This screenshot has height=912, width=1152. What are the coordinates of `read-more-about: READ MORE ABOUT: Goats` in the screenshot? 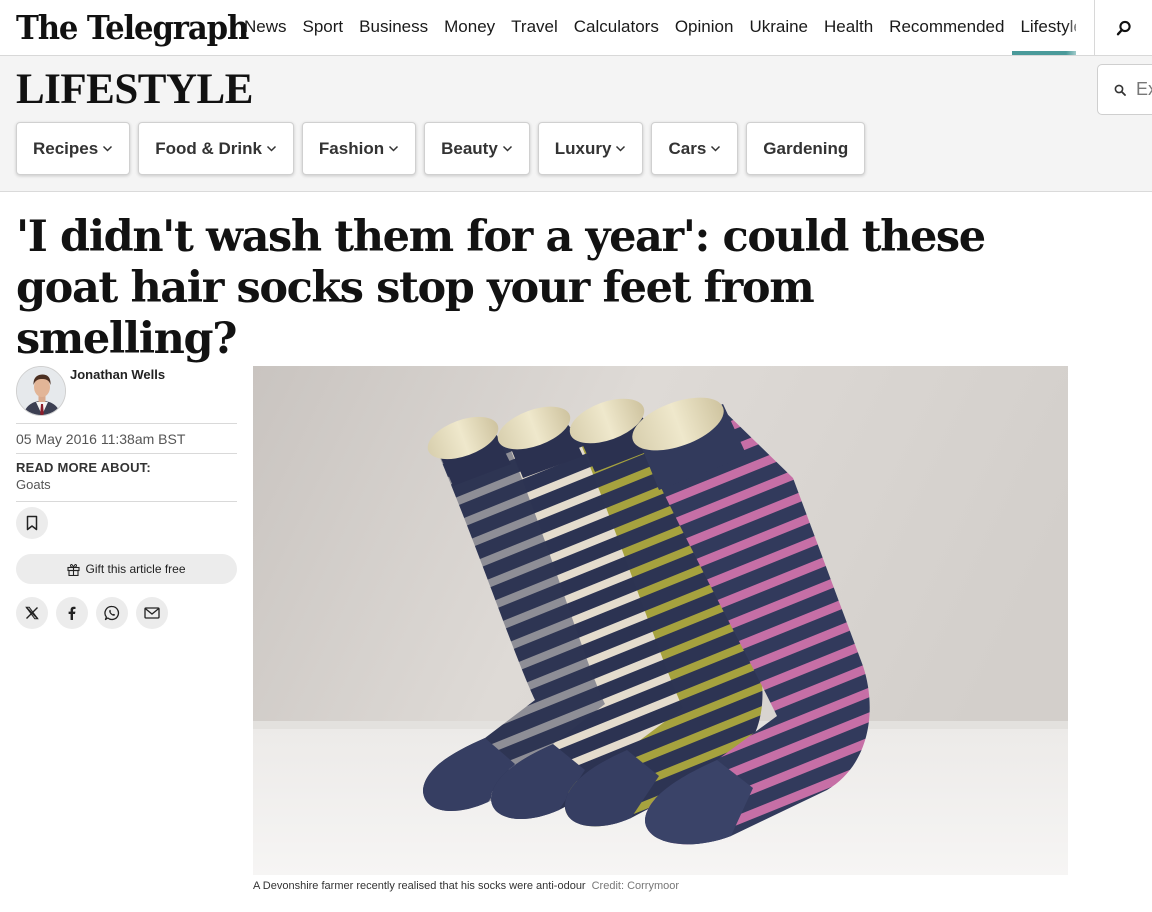 It's located at (126, 478).